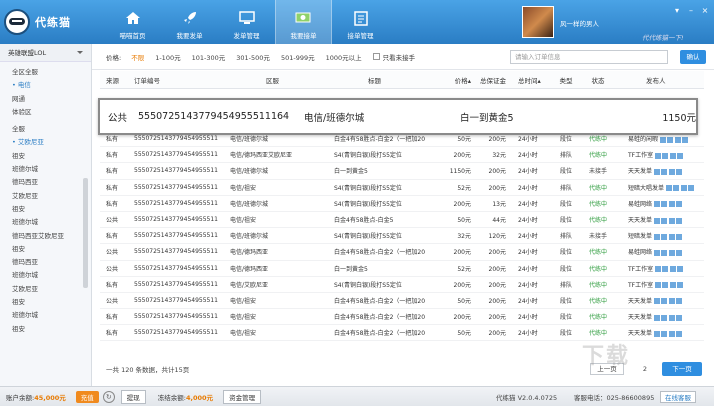 This screenshot has height=406, width=714. Describe the element at coordinates (693, 57) in the screenshot. I see `confirm-button: 确认` at that location.